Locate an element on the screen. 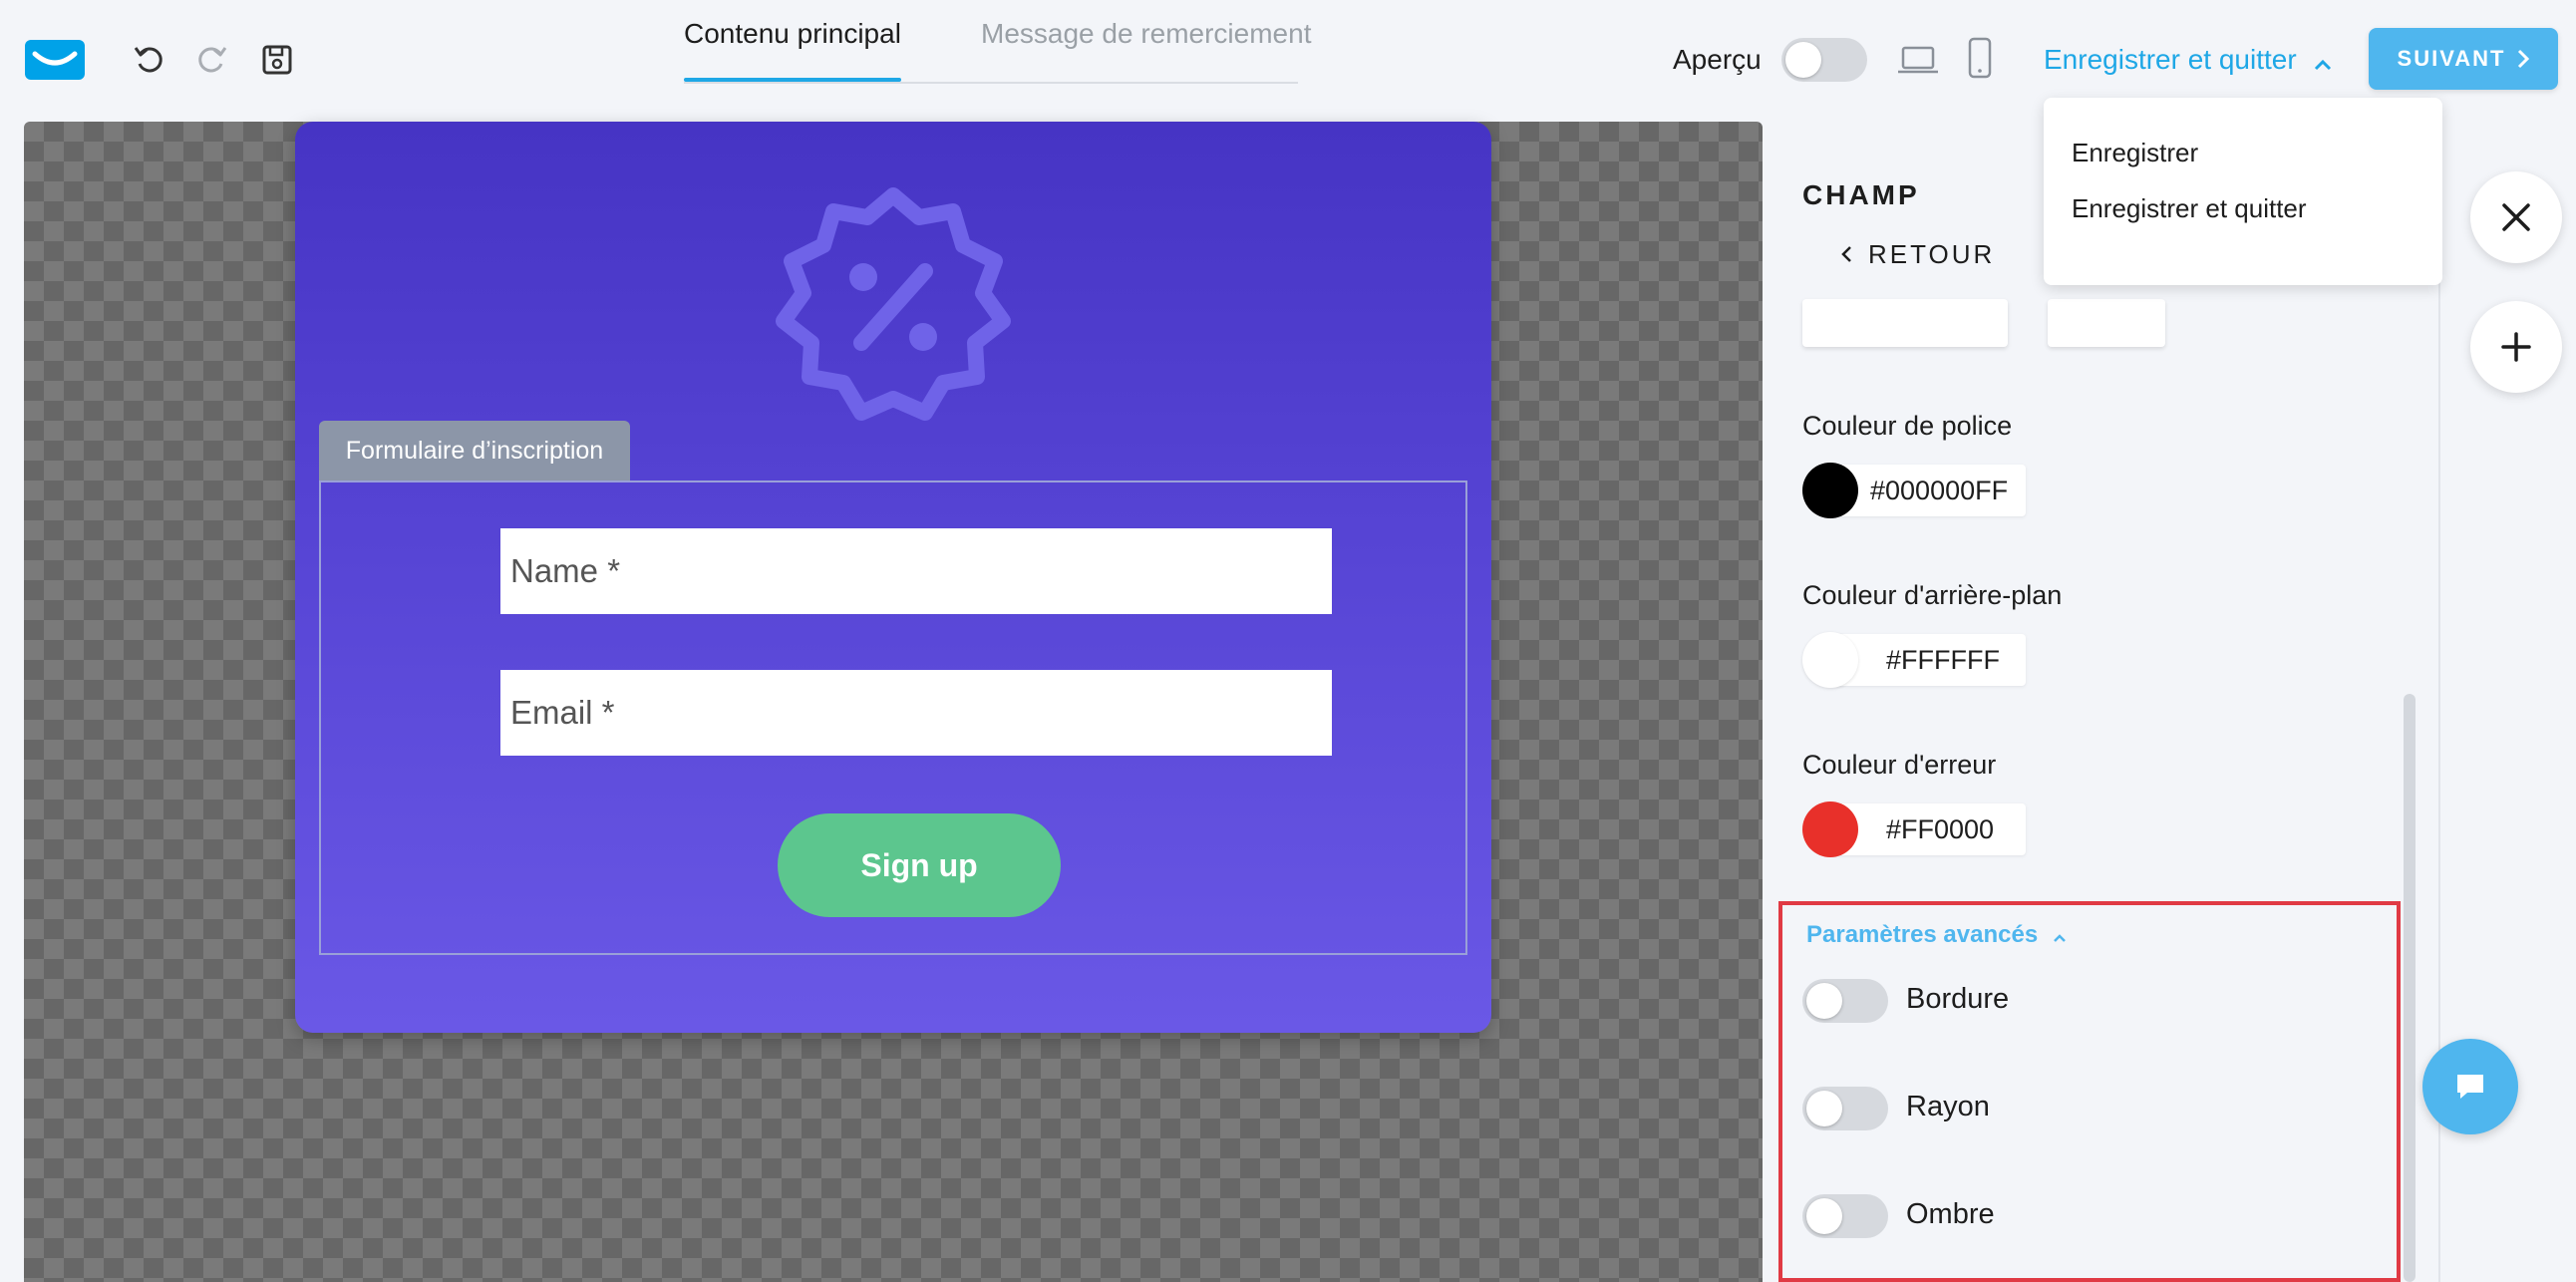 Image resolution: width=2576 pixels, height=1282 pixels. chat-icon is located at coordinates (2470, 1087).